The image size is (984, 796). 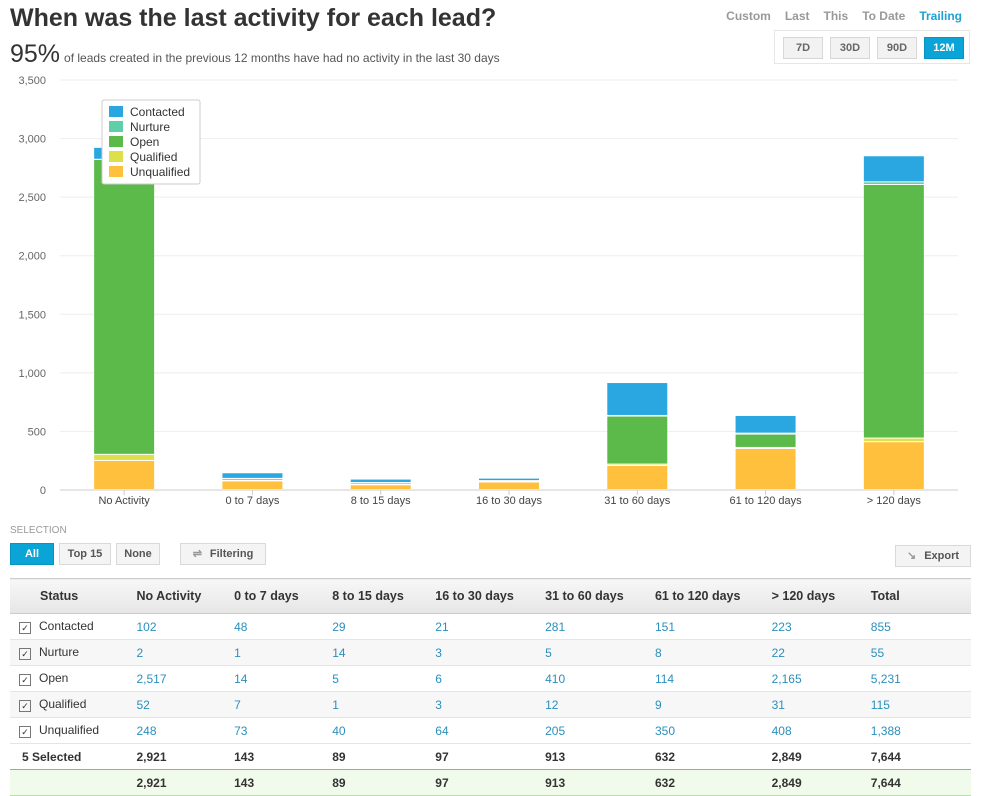 I want to click on value-link: 408, so click(x=820, y=731).